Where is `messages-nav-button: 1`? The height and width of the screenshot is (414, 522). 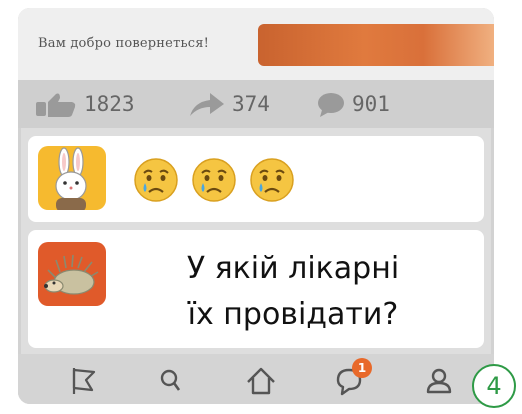
messages-nav-button: 1 is located at coordinates (352, 378).